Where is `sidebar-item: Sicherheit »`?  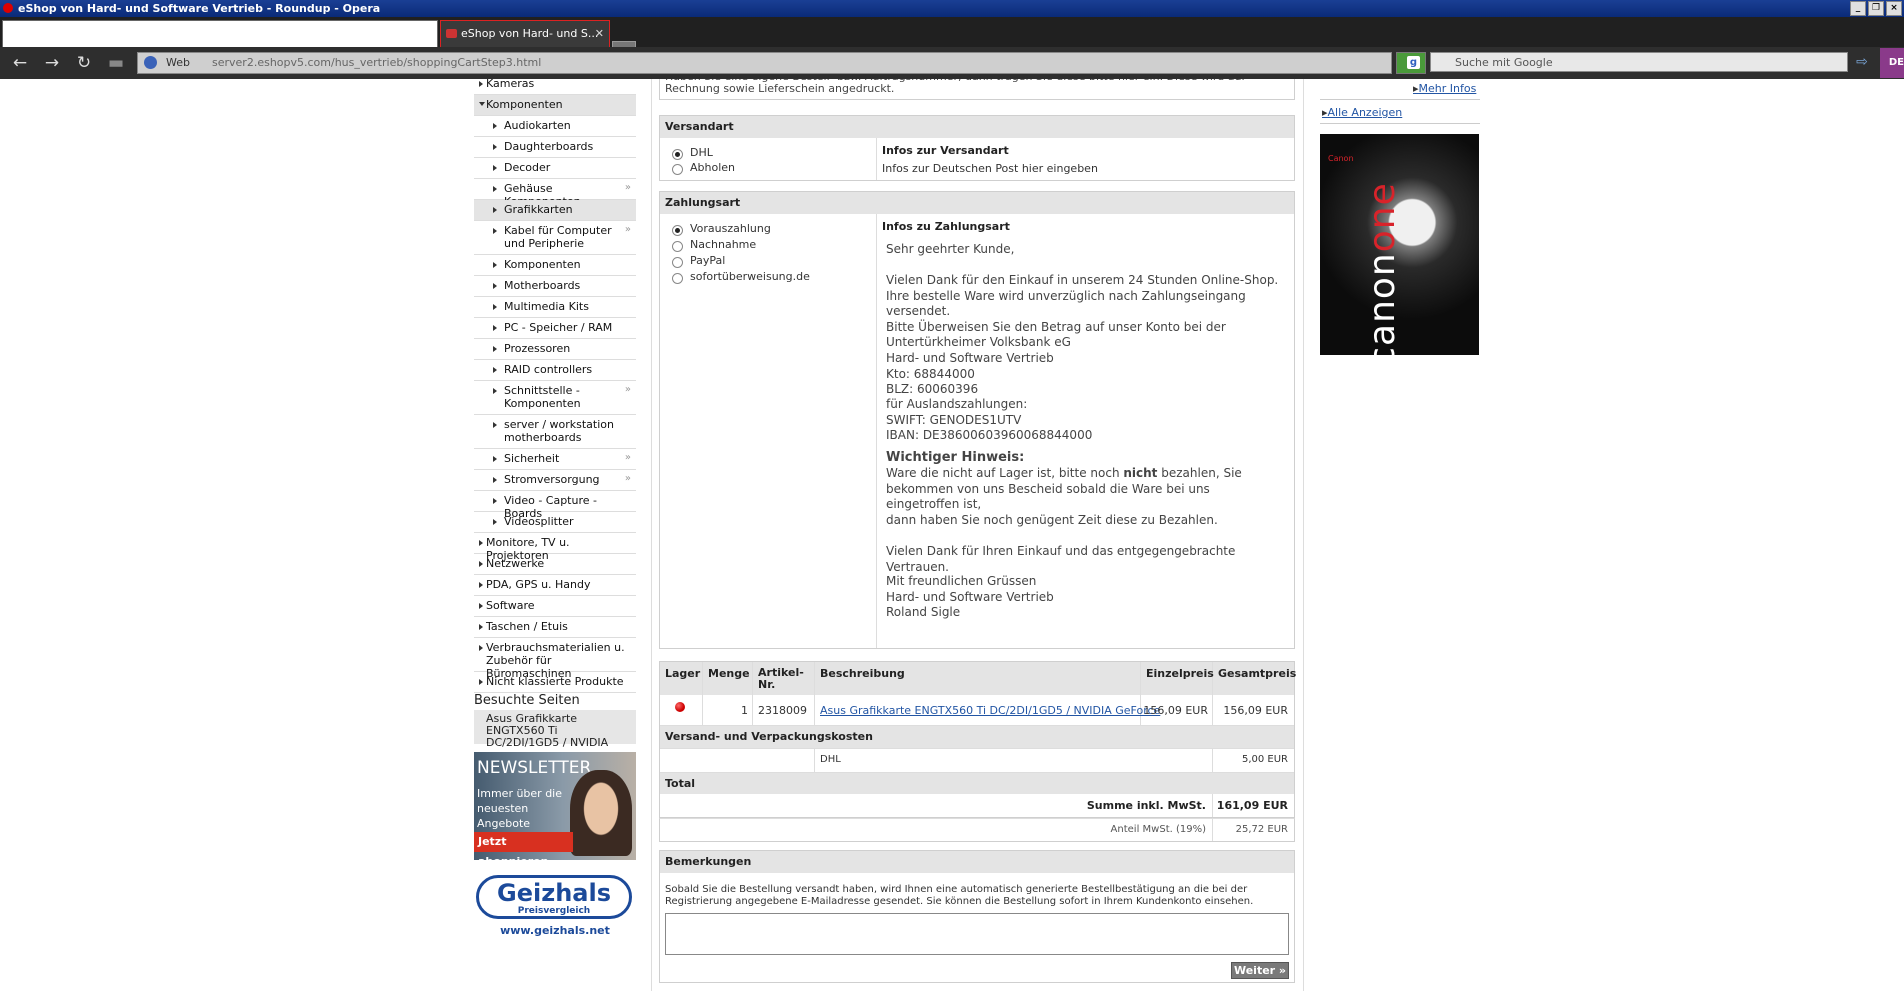 sidebar-item: Sicherheit » is located at coordinates (555, 459).